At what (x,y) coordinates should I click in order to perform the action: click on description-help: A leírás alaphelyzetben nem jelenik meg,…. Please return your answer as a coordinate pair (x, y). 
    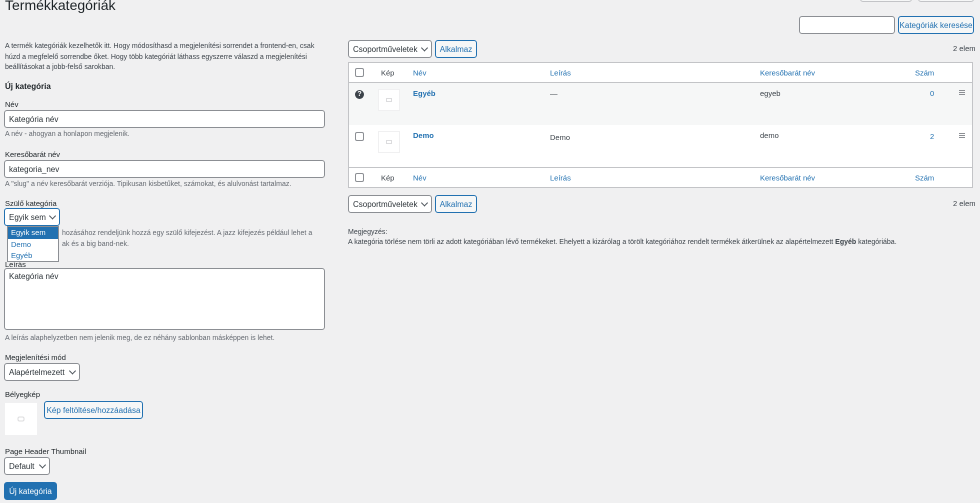
    Looking at the image, I should click on (140, 338).